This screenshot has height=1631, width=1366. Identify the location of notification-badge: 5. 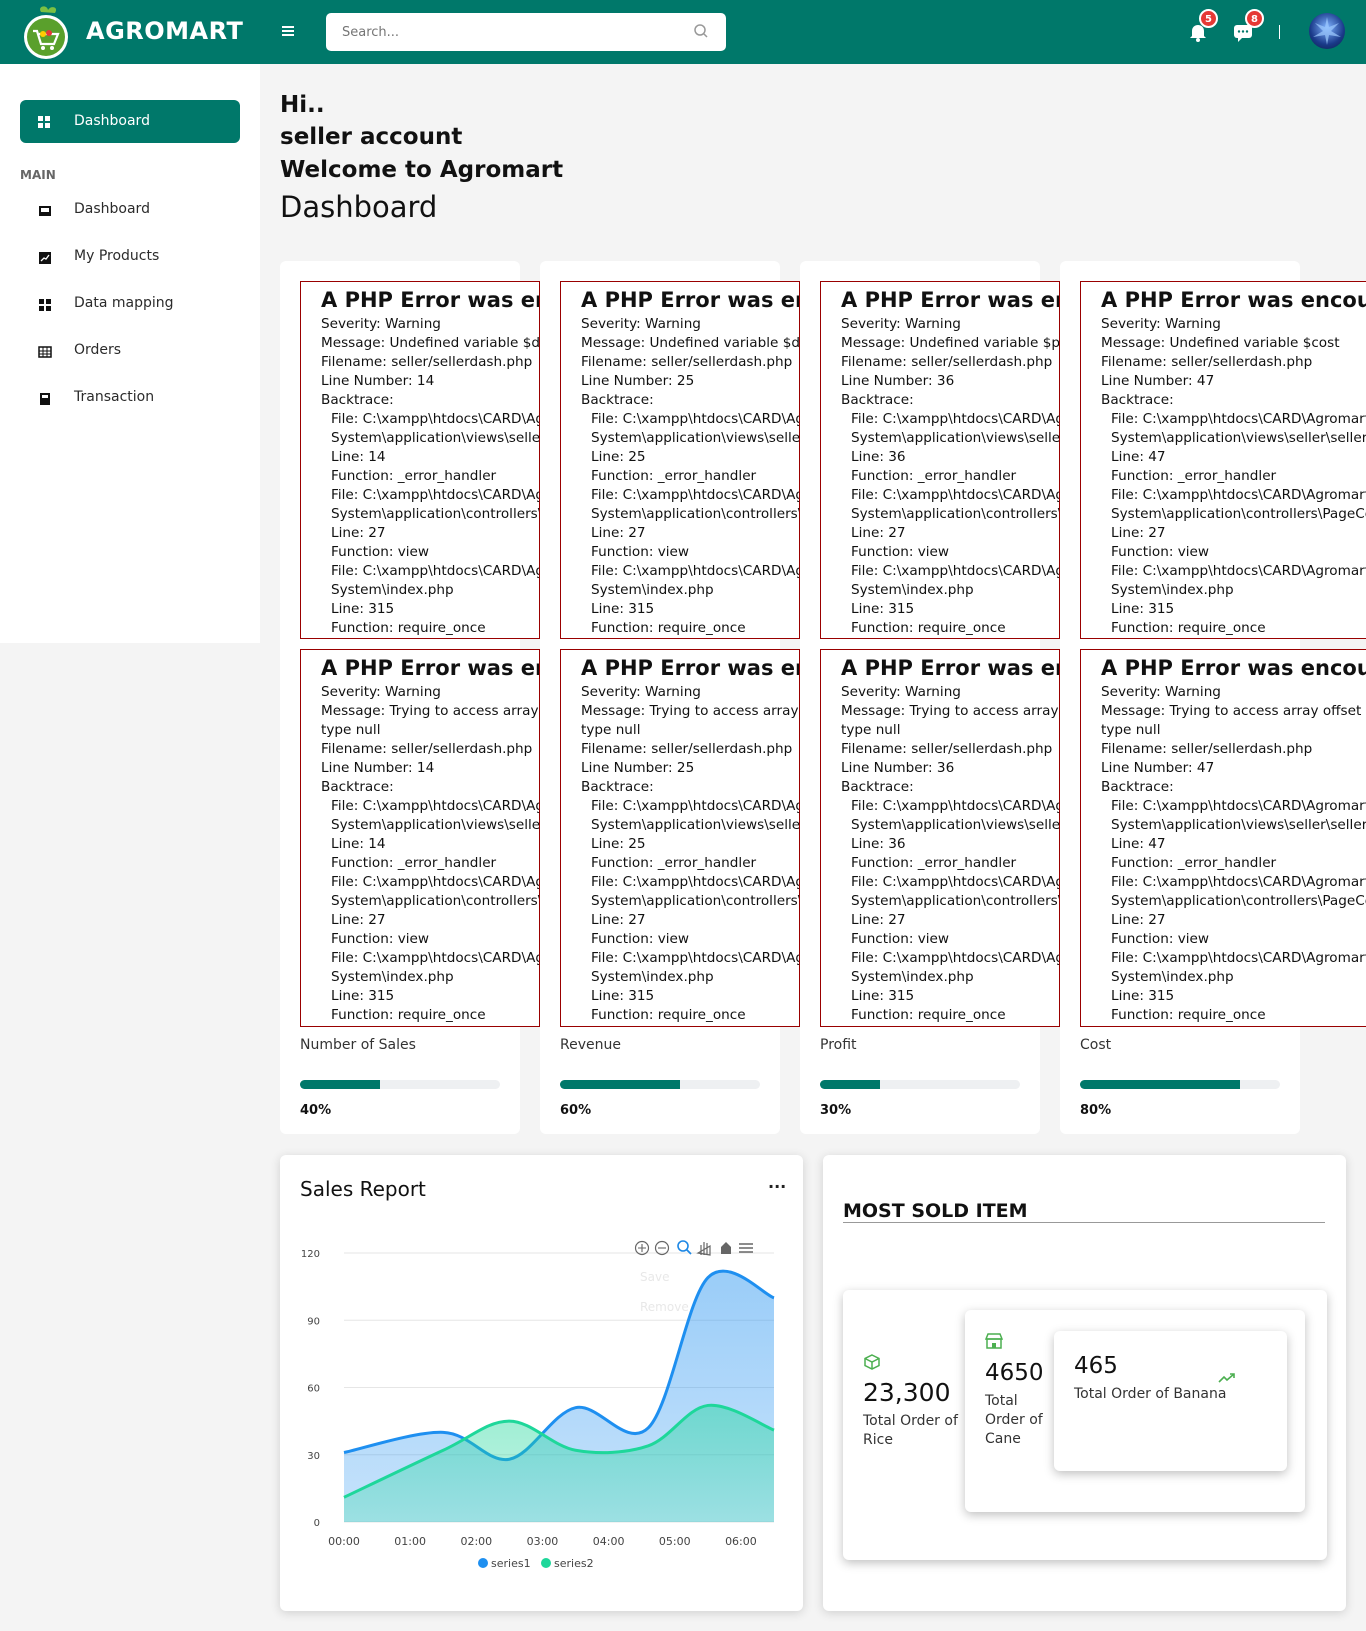
(1208, 18).